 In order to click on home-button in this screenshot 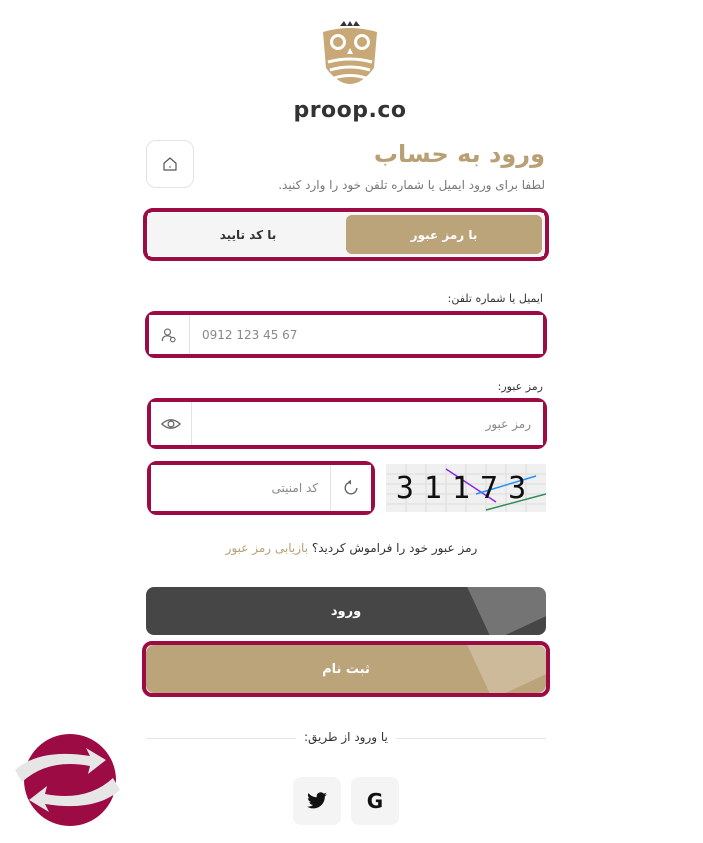, I will do `click(170, 164)`.